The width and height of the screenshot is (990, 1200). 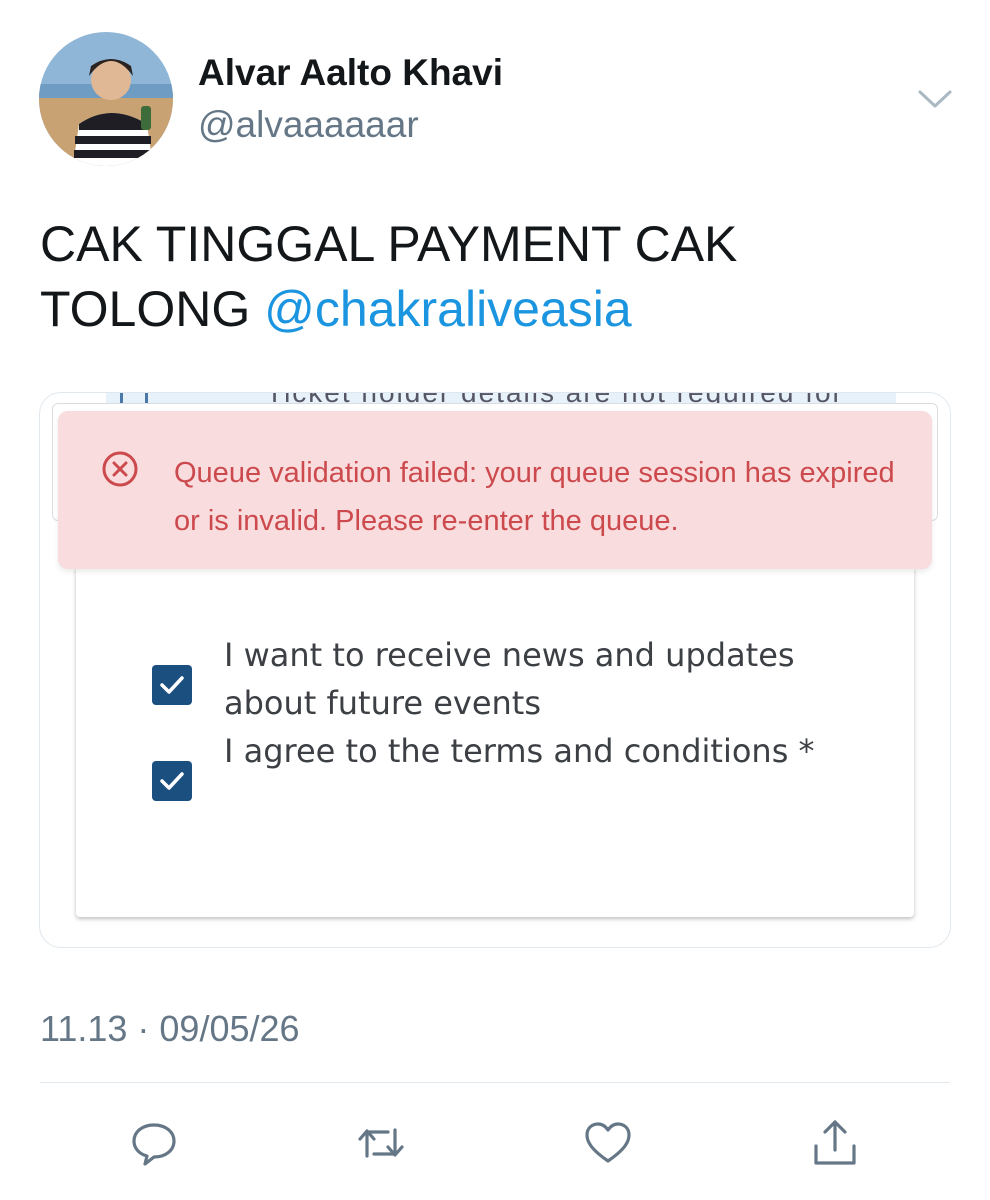 What do you see at coordinates (835, 1143) in the screenshot?
I see `share-icon` at bounding box center [835, 1143].